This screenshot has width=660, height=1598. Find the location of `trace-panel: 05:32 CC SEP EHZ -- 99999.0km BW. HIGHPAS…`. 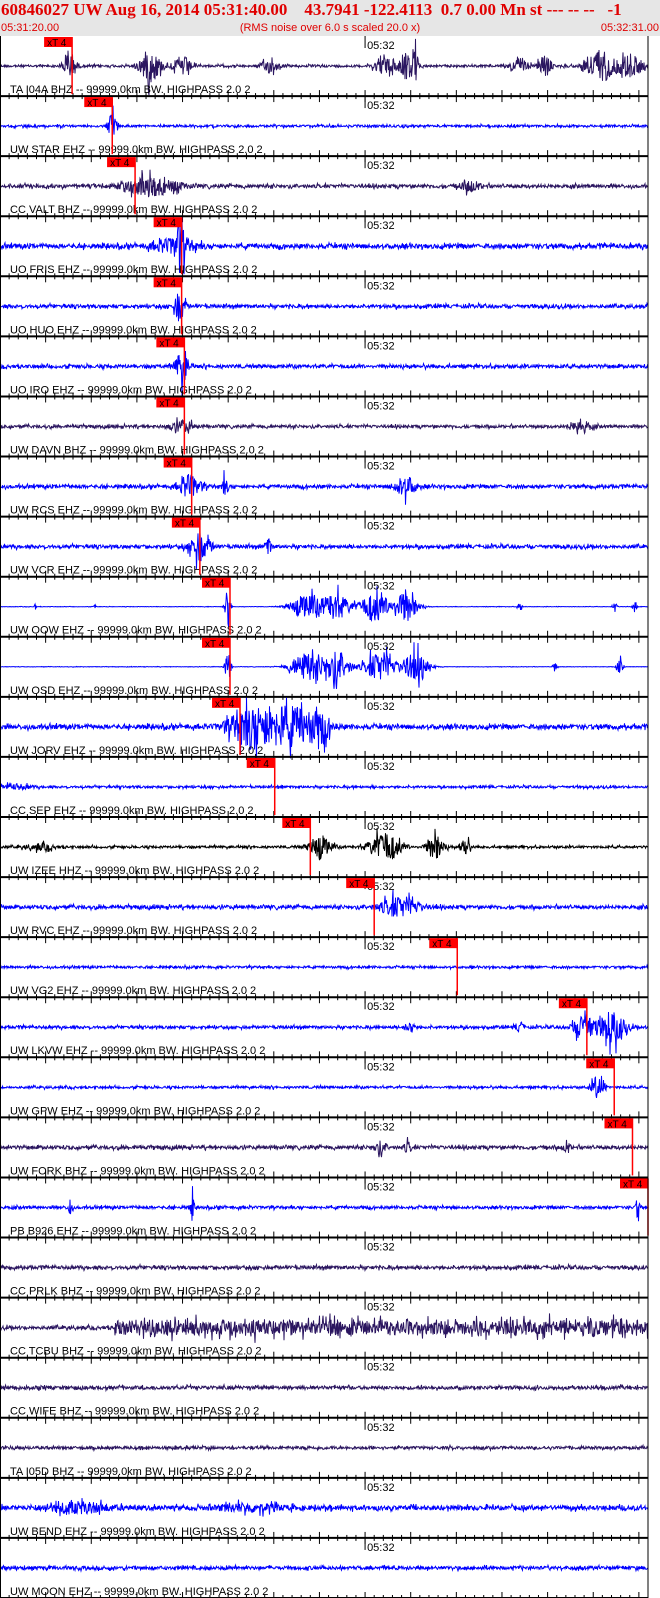

trace-panel: 05:32 CC SEP EHZ -- 99999.0km BW. HIGHPAS… is located at coordinates (324, 789).